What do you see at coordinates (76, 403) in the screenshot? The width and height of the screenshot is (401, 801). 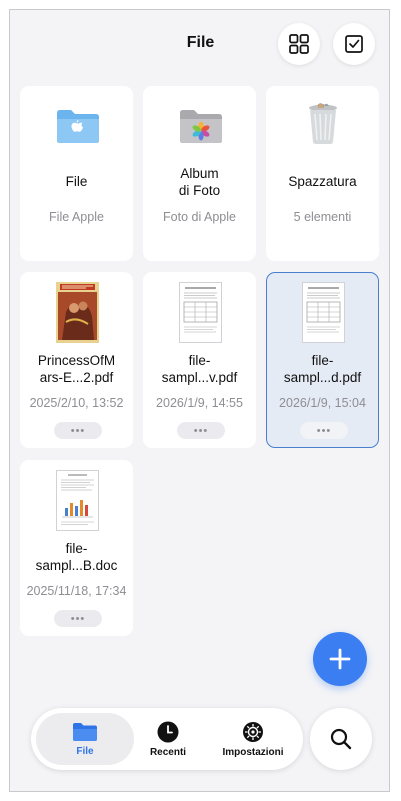 I see `file-date: 2025/2/10, 13:52` at bounding box center [76, 403].